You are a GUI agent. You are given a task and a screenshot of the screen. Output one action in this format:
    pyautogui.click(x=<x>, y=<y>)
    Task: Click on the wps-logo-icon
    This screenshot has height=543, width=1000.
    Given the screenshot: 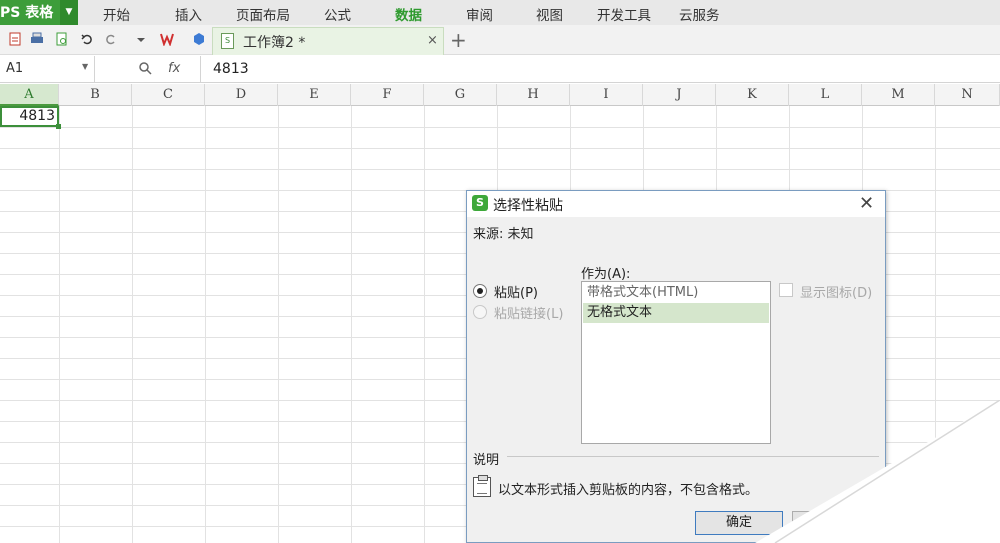 What is the action you would take?
    pyautogui.click(x=167, y=39)
    